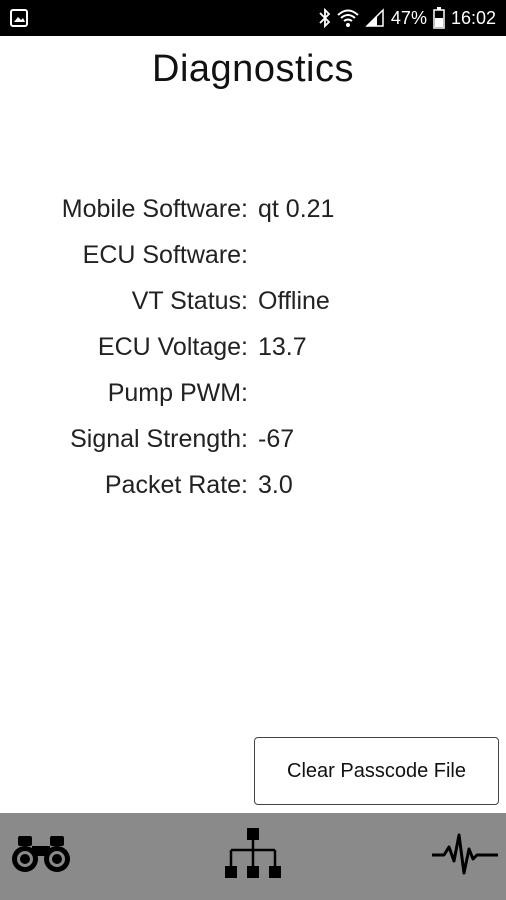  Describe the element at coordinates (253, 18) in the screenshot. I see `status-bar: 47% 16:02` at that location.